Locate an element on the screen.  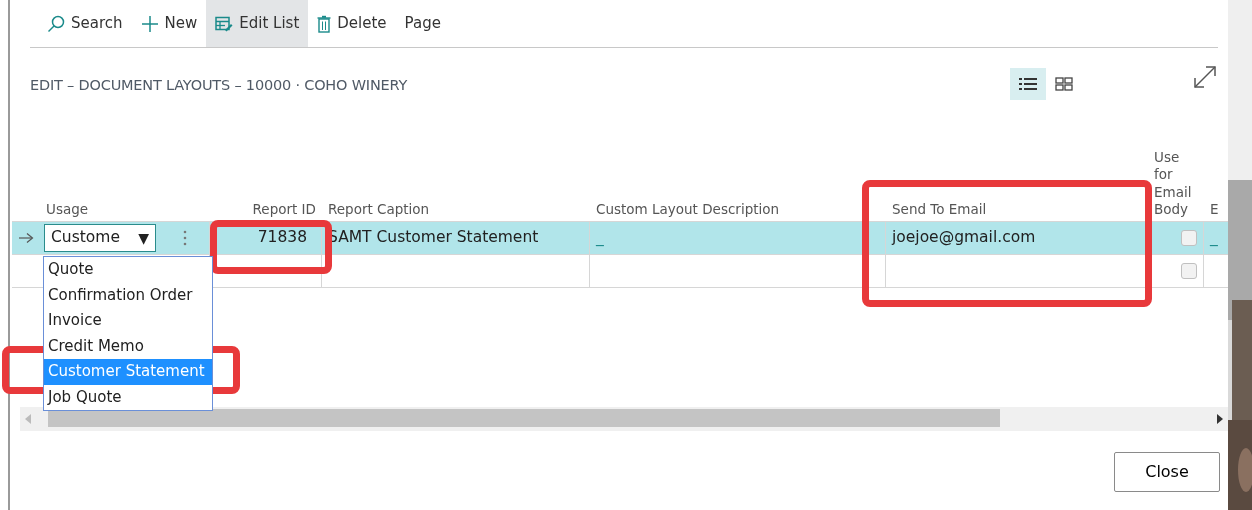
dropdown-option: Confirmation Order is located at coordinates (128, 295).